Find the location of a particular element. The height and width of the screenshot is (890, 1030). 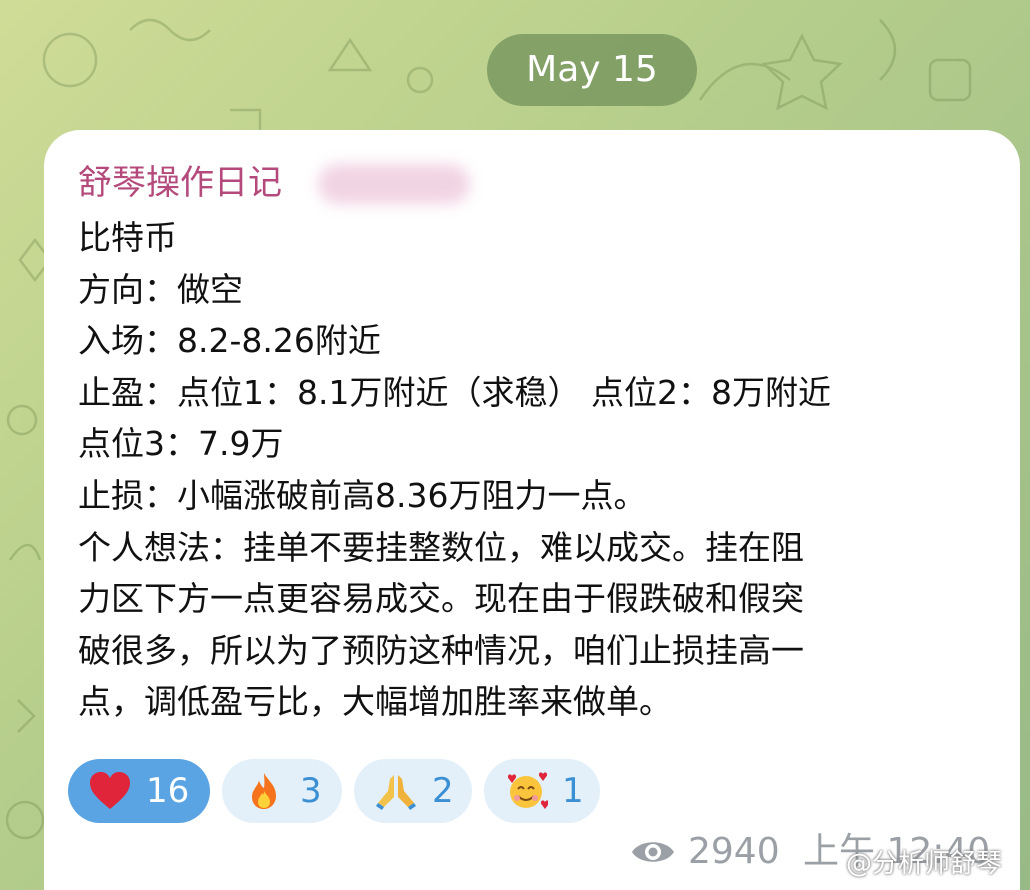

reaction-count: 1 is located at coordinates (573, 791).